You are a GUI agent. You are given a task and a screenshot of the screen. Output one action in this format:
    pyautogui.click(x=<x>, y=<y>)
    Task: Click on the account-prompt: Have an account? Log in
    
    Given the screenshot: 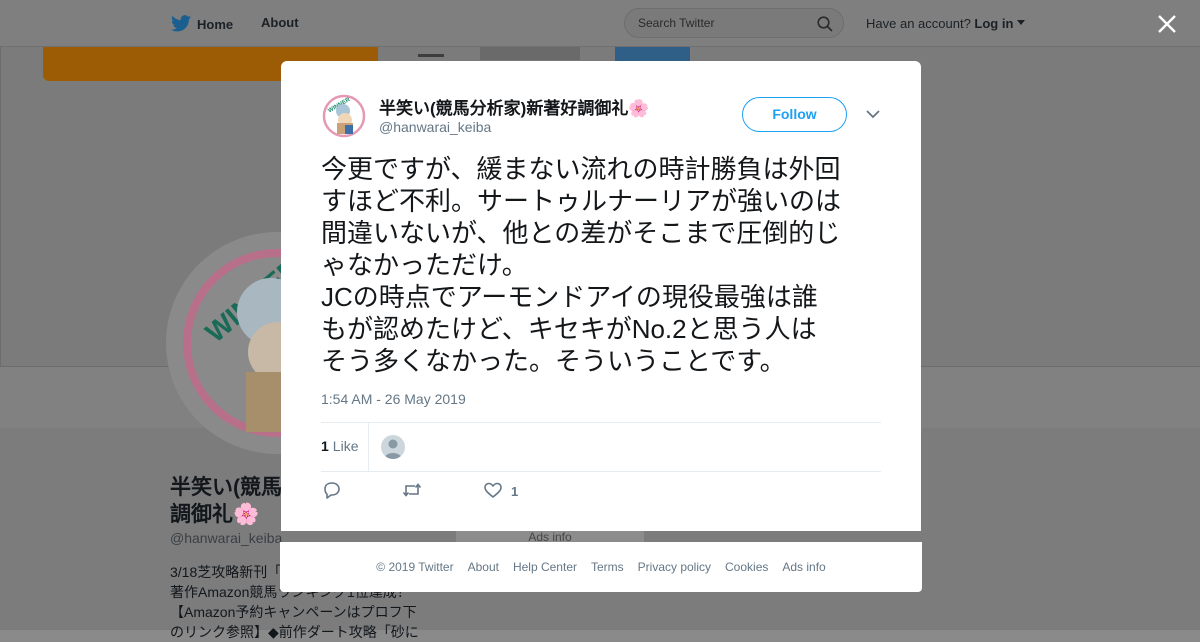 What is the action you would take?
    pyautogui.click(x=946, y=23)
    